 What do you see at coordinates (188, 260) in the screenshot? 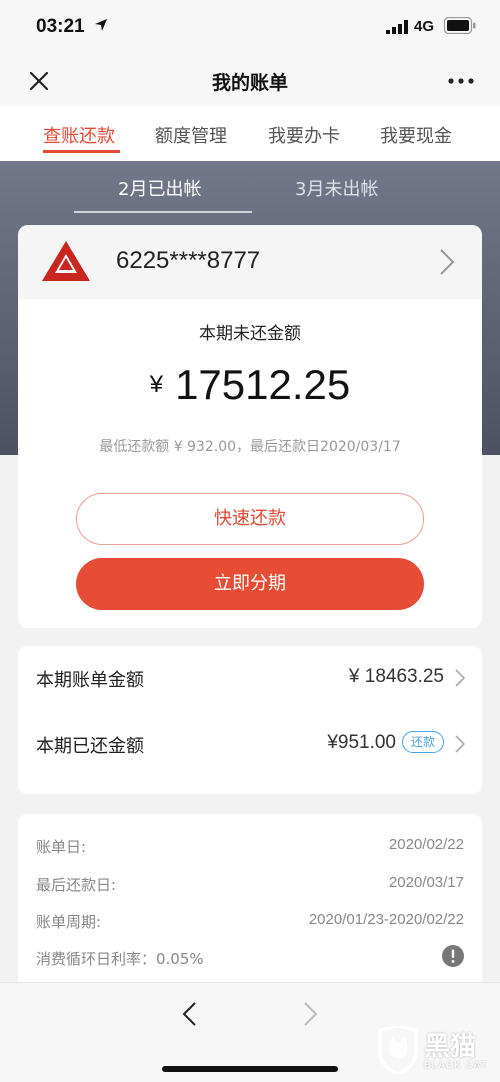
I see `card-number: 6225****8777` at bounding box center [188, 260].